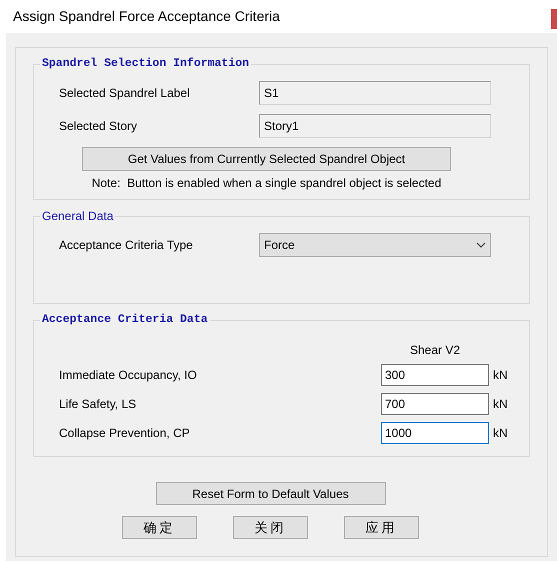 The image size is (557, 563). What do you see at coordinates (375, 93) in the screenshot?
I see `read-only-field: S1` at bounding box center [375, 93].